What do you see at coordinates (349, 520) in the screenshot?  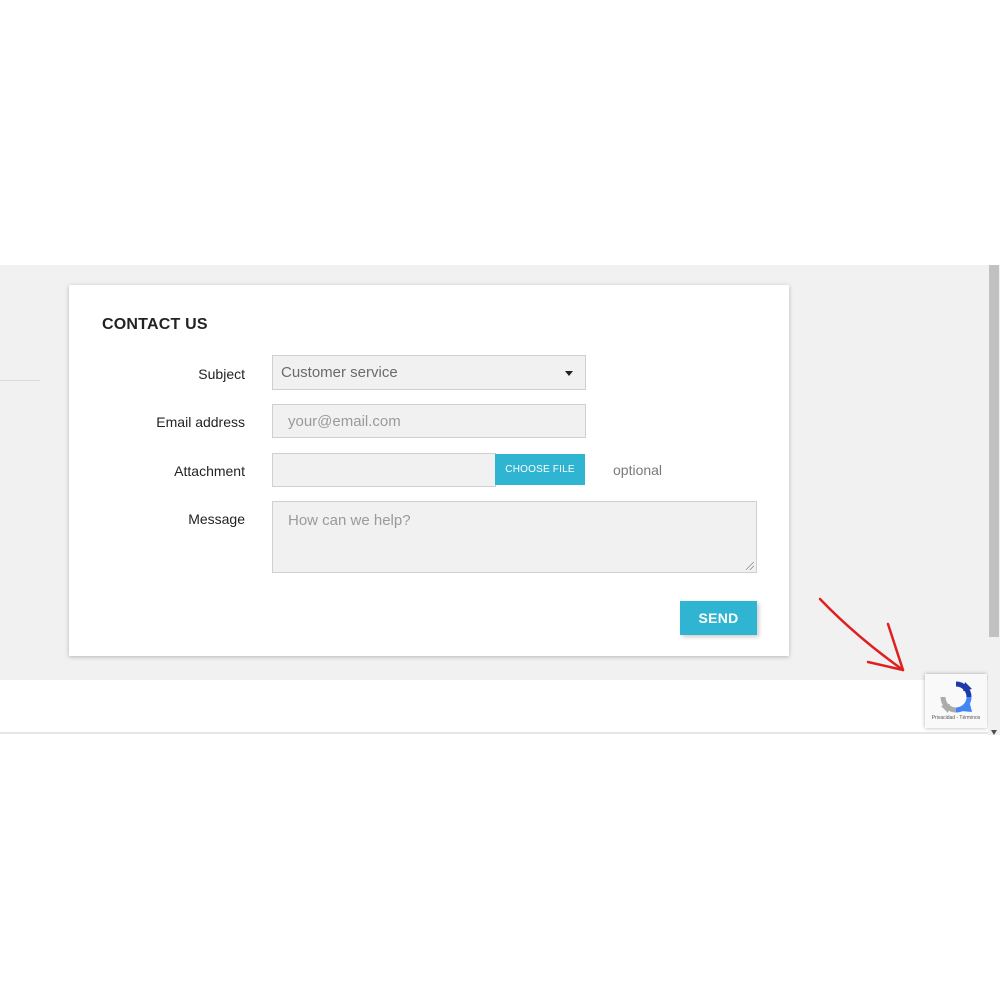 I see `message-placeholder: How can we help?` at bounding box center [349, 520].